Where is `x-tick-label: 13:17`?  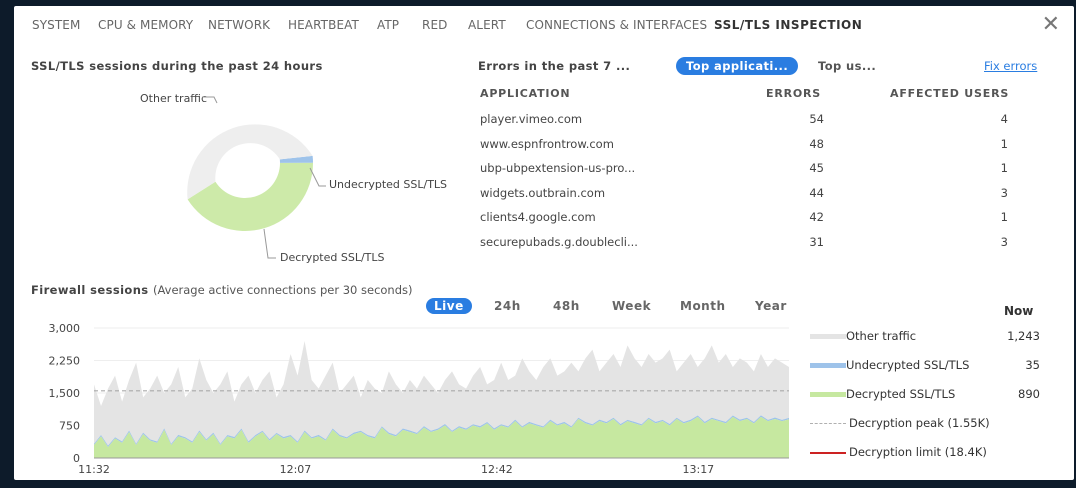 x-tick-label: 13:17 is located at coordinates (698, 469).